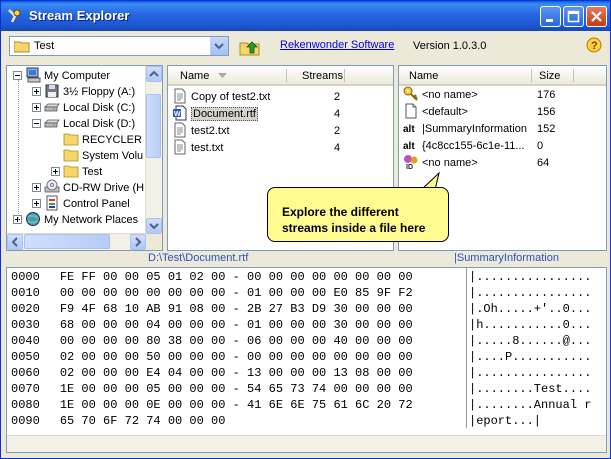  I want to click on stream-name: <default>, so click(445, 112).